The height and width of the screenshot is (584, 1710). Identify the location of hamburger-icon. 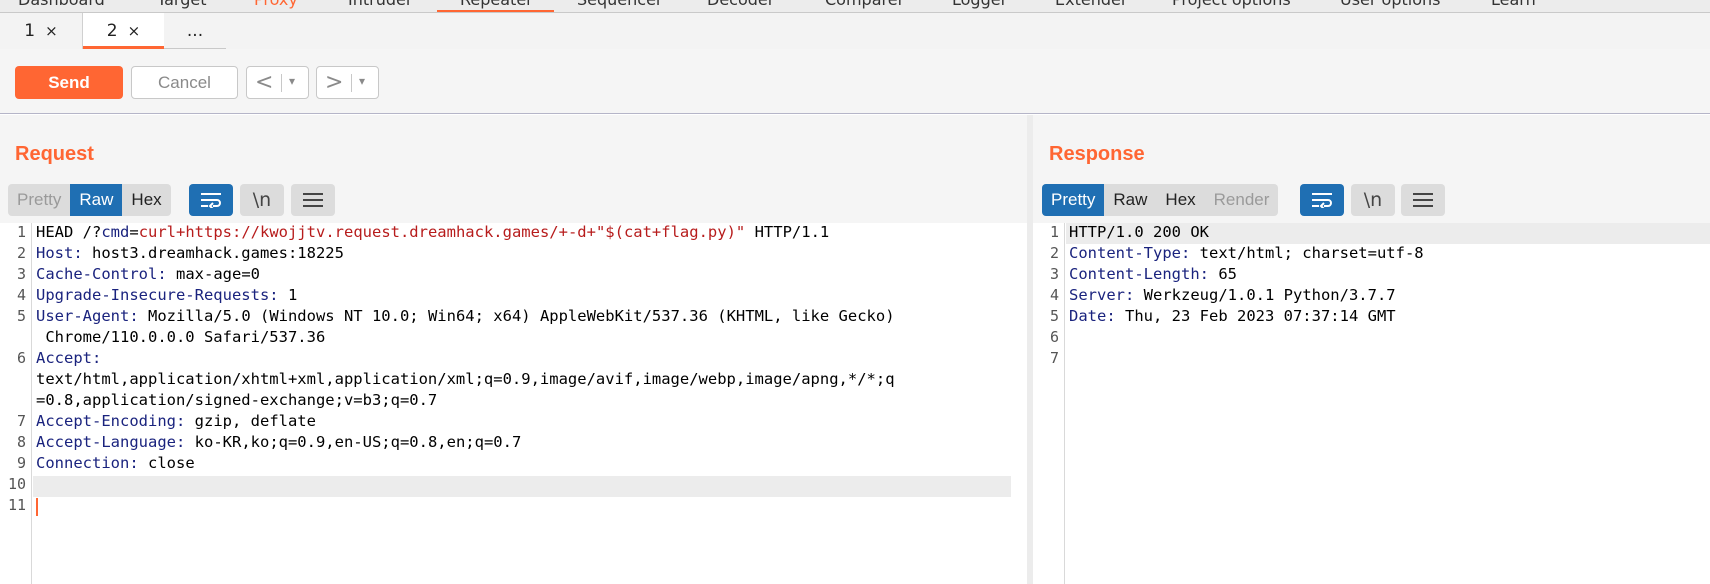
(1423, 200).